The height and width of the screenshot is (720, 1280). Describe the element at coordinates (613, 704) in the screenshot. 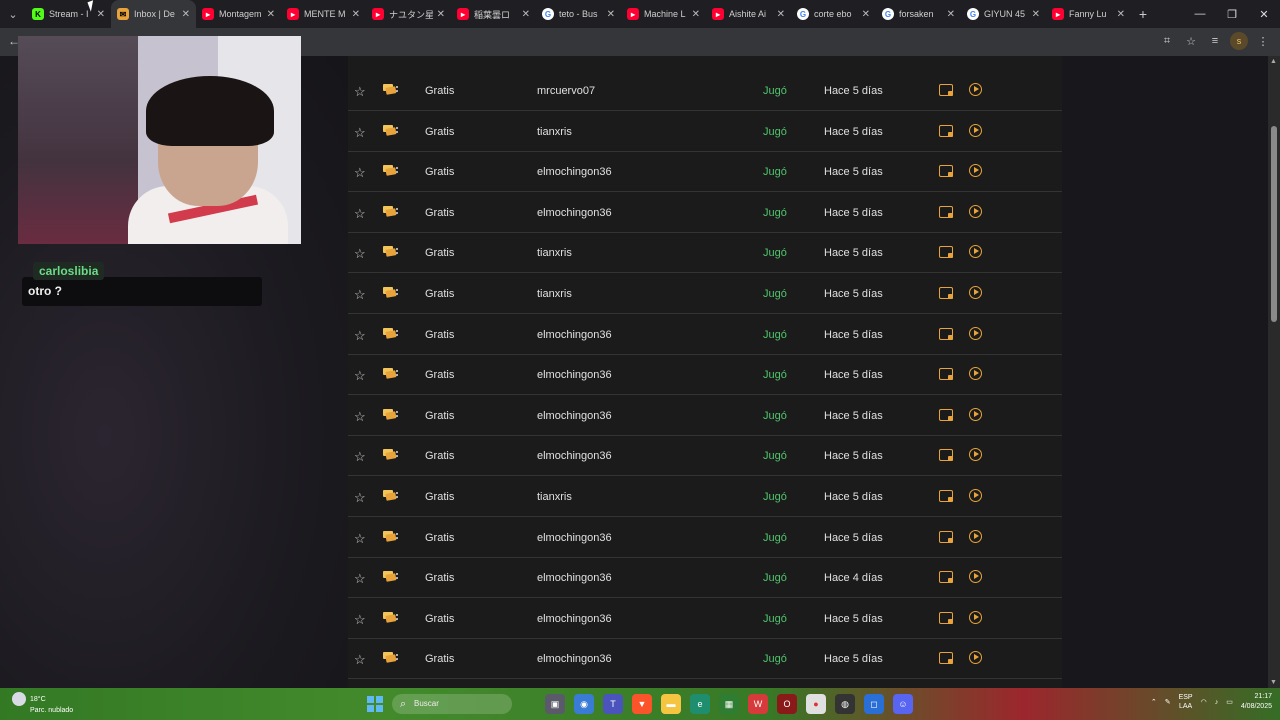

I see `teams-icon: T` at that location.